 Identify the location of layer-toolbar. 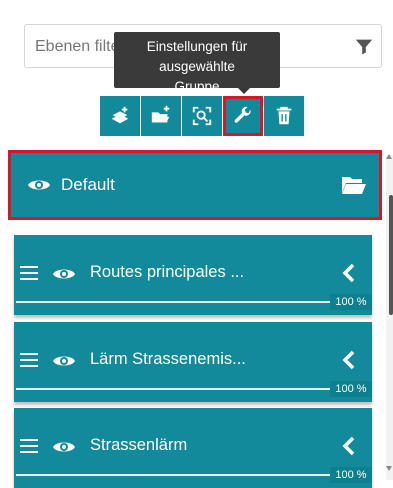
(202, 116).